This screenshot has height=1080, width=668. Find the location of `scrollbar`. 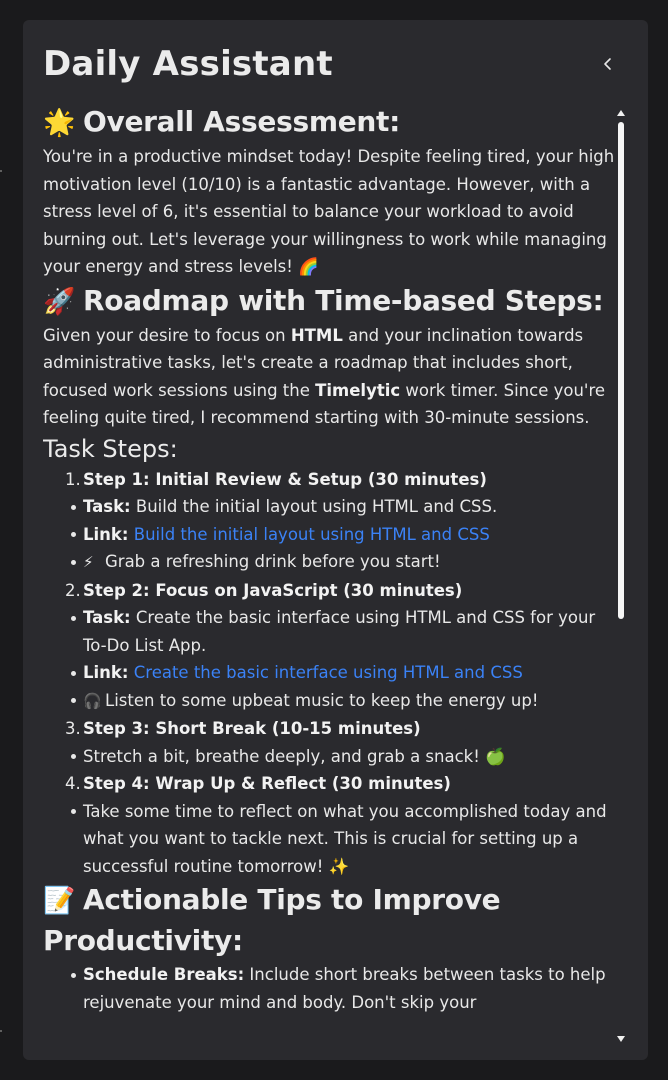

scrollbar is located at coordinates (621, 576).